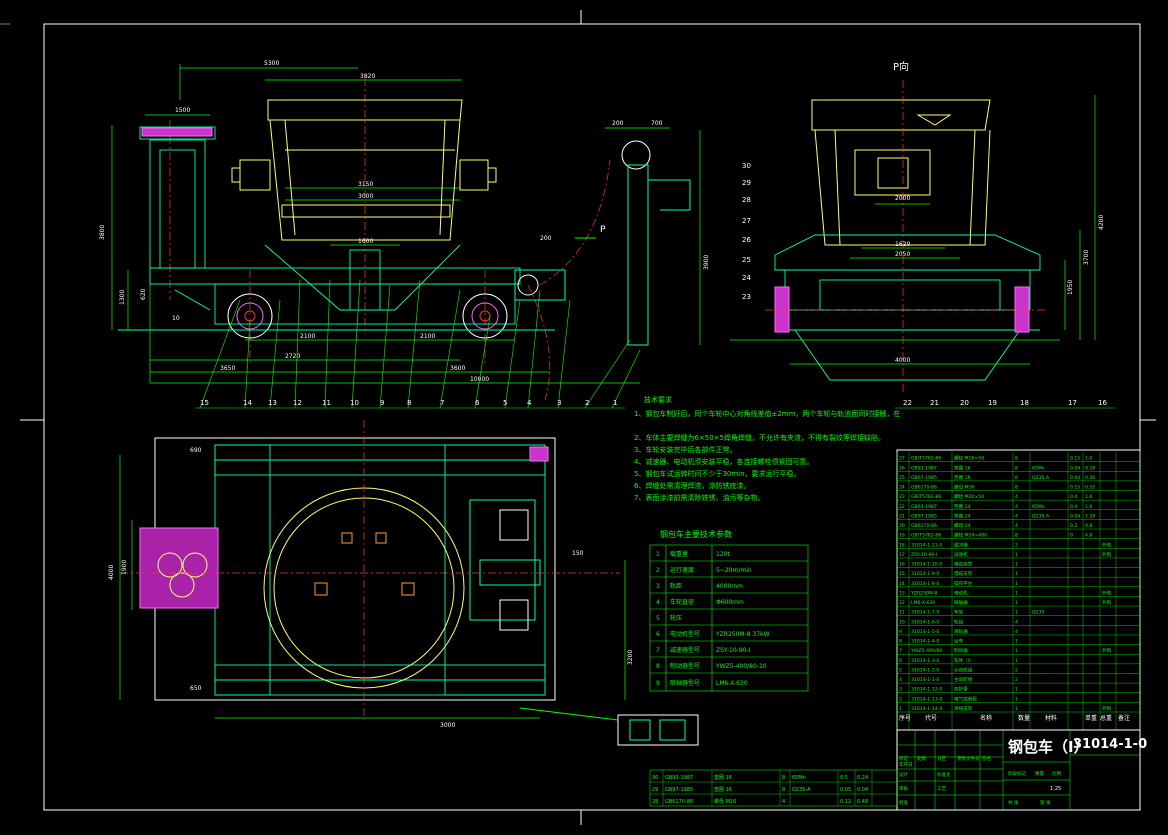 The height and width of the screenshot is (835, 1168). What do you see at coordinates (1088, 507) in the screenshot?
I see `bom-cell: 1.6` at bounding box center [1088, 507].